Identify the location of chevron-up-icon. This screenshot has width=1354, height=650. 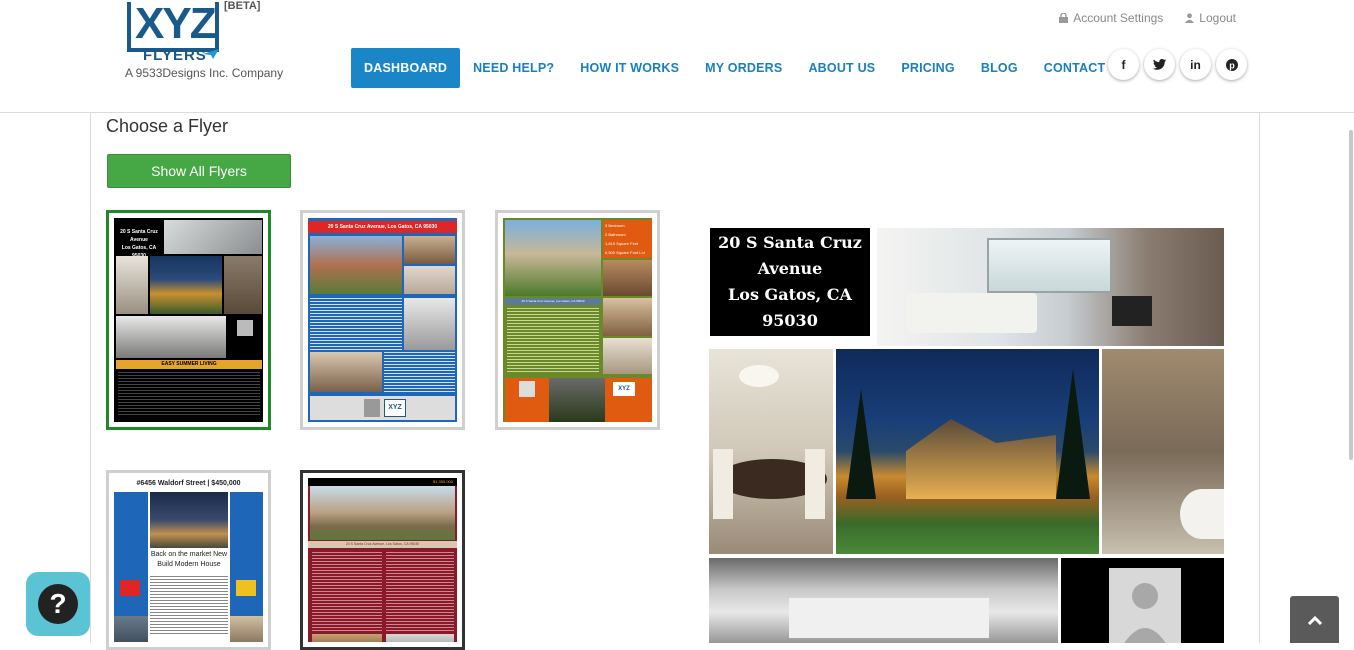
(1314, 620).